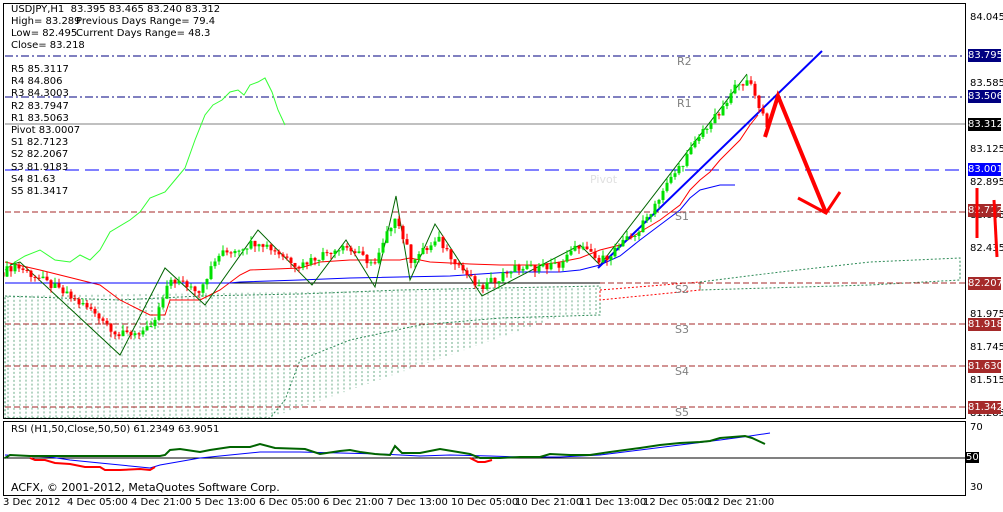 Image resolution: width=1003 pixels, height=512 pixels. Describe the element at coordinates (33, 179) in the screenshot. I see `pivot-value: S4 81.63` at that location.